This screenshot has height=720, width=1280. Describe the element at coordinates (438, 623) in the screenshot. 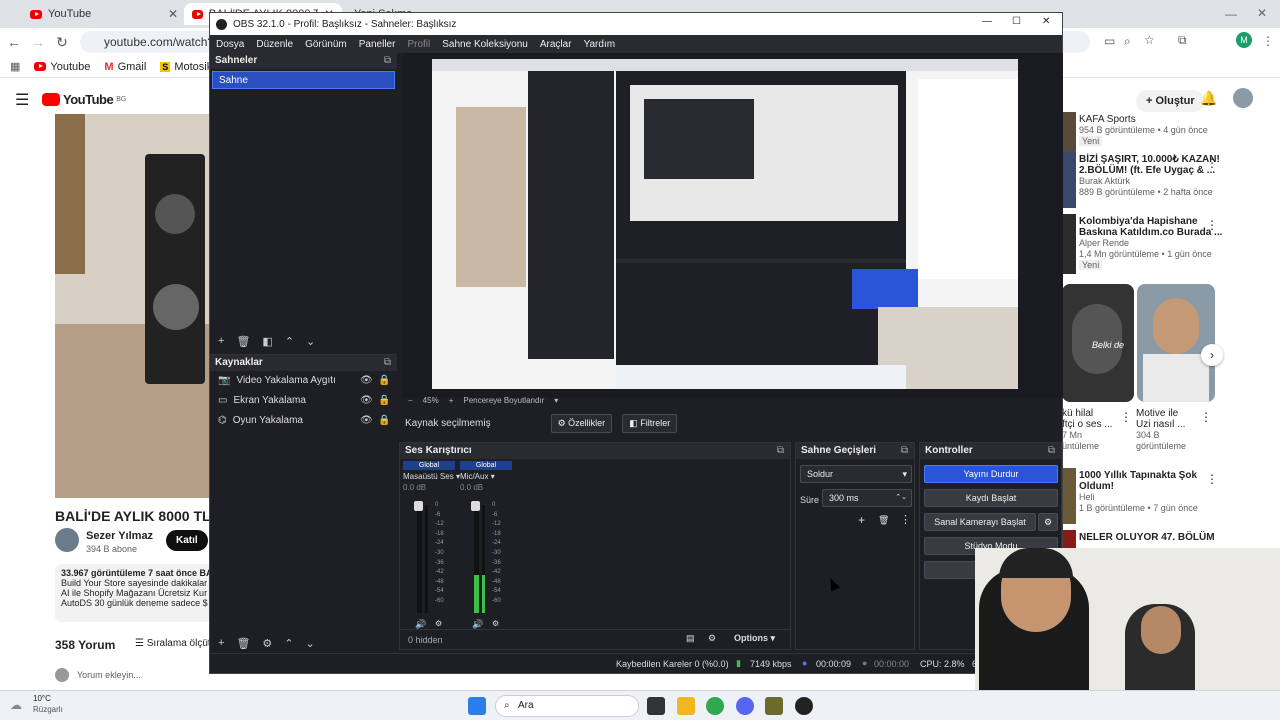

I see `channel-settings-icon: ⚙` at that location.